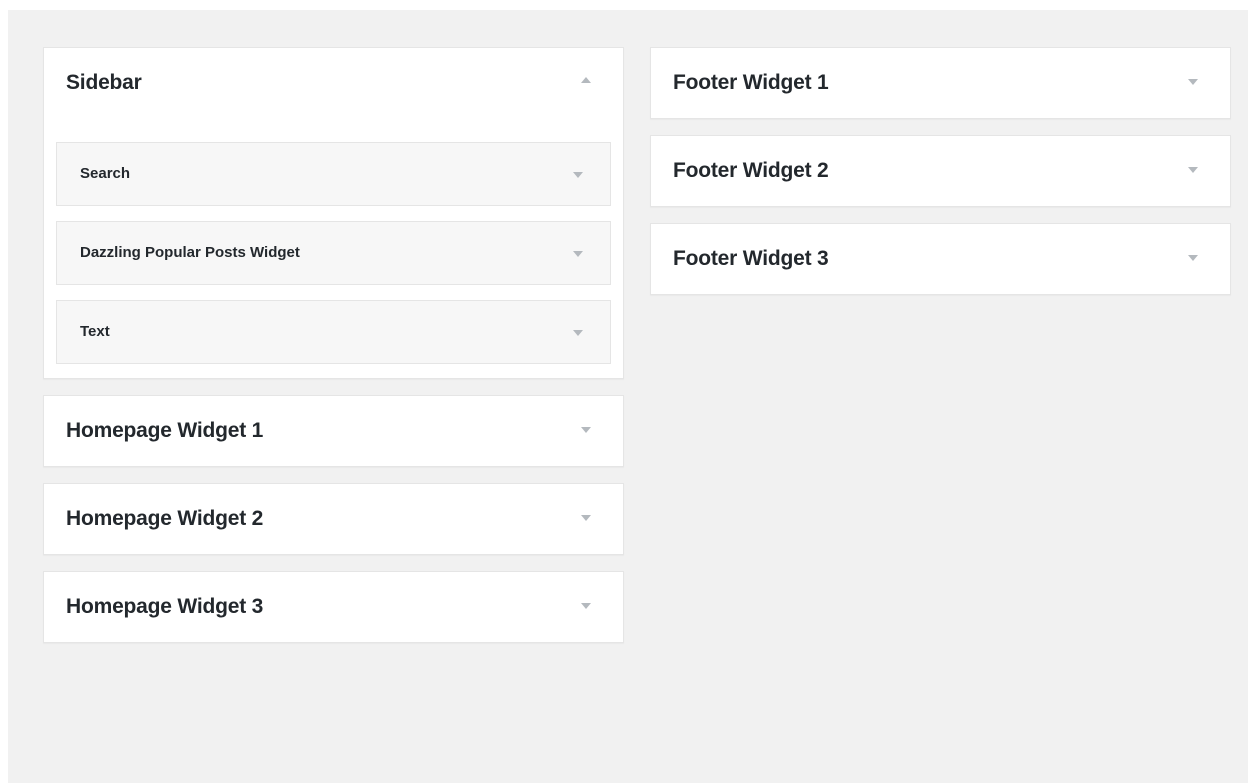  Describe the element at coordinates (95, 331) in the screenshot. I see `widget-title: Text` at that location.